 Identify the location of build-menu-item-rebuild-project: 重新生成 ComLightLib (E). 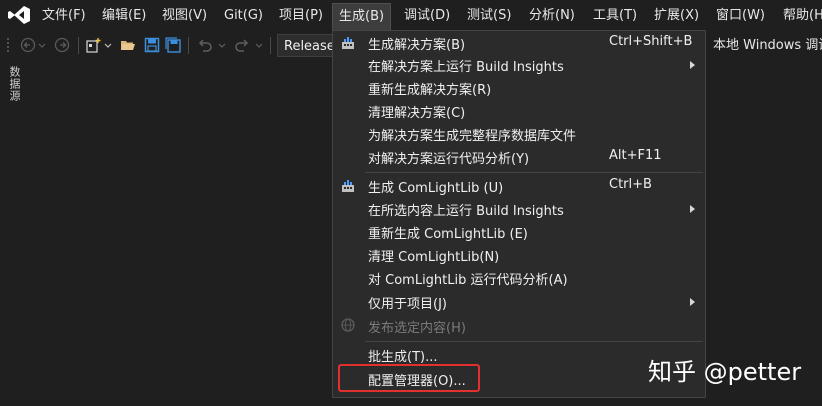
(519, 231).